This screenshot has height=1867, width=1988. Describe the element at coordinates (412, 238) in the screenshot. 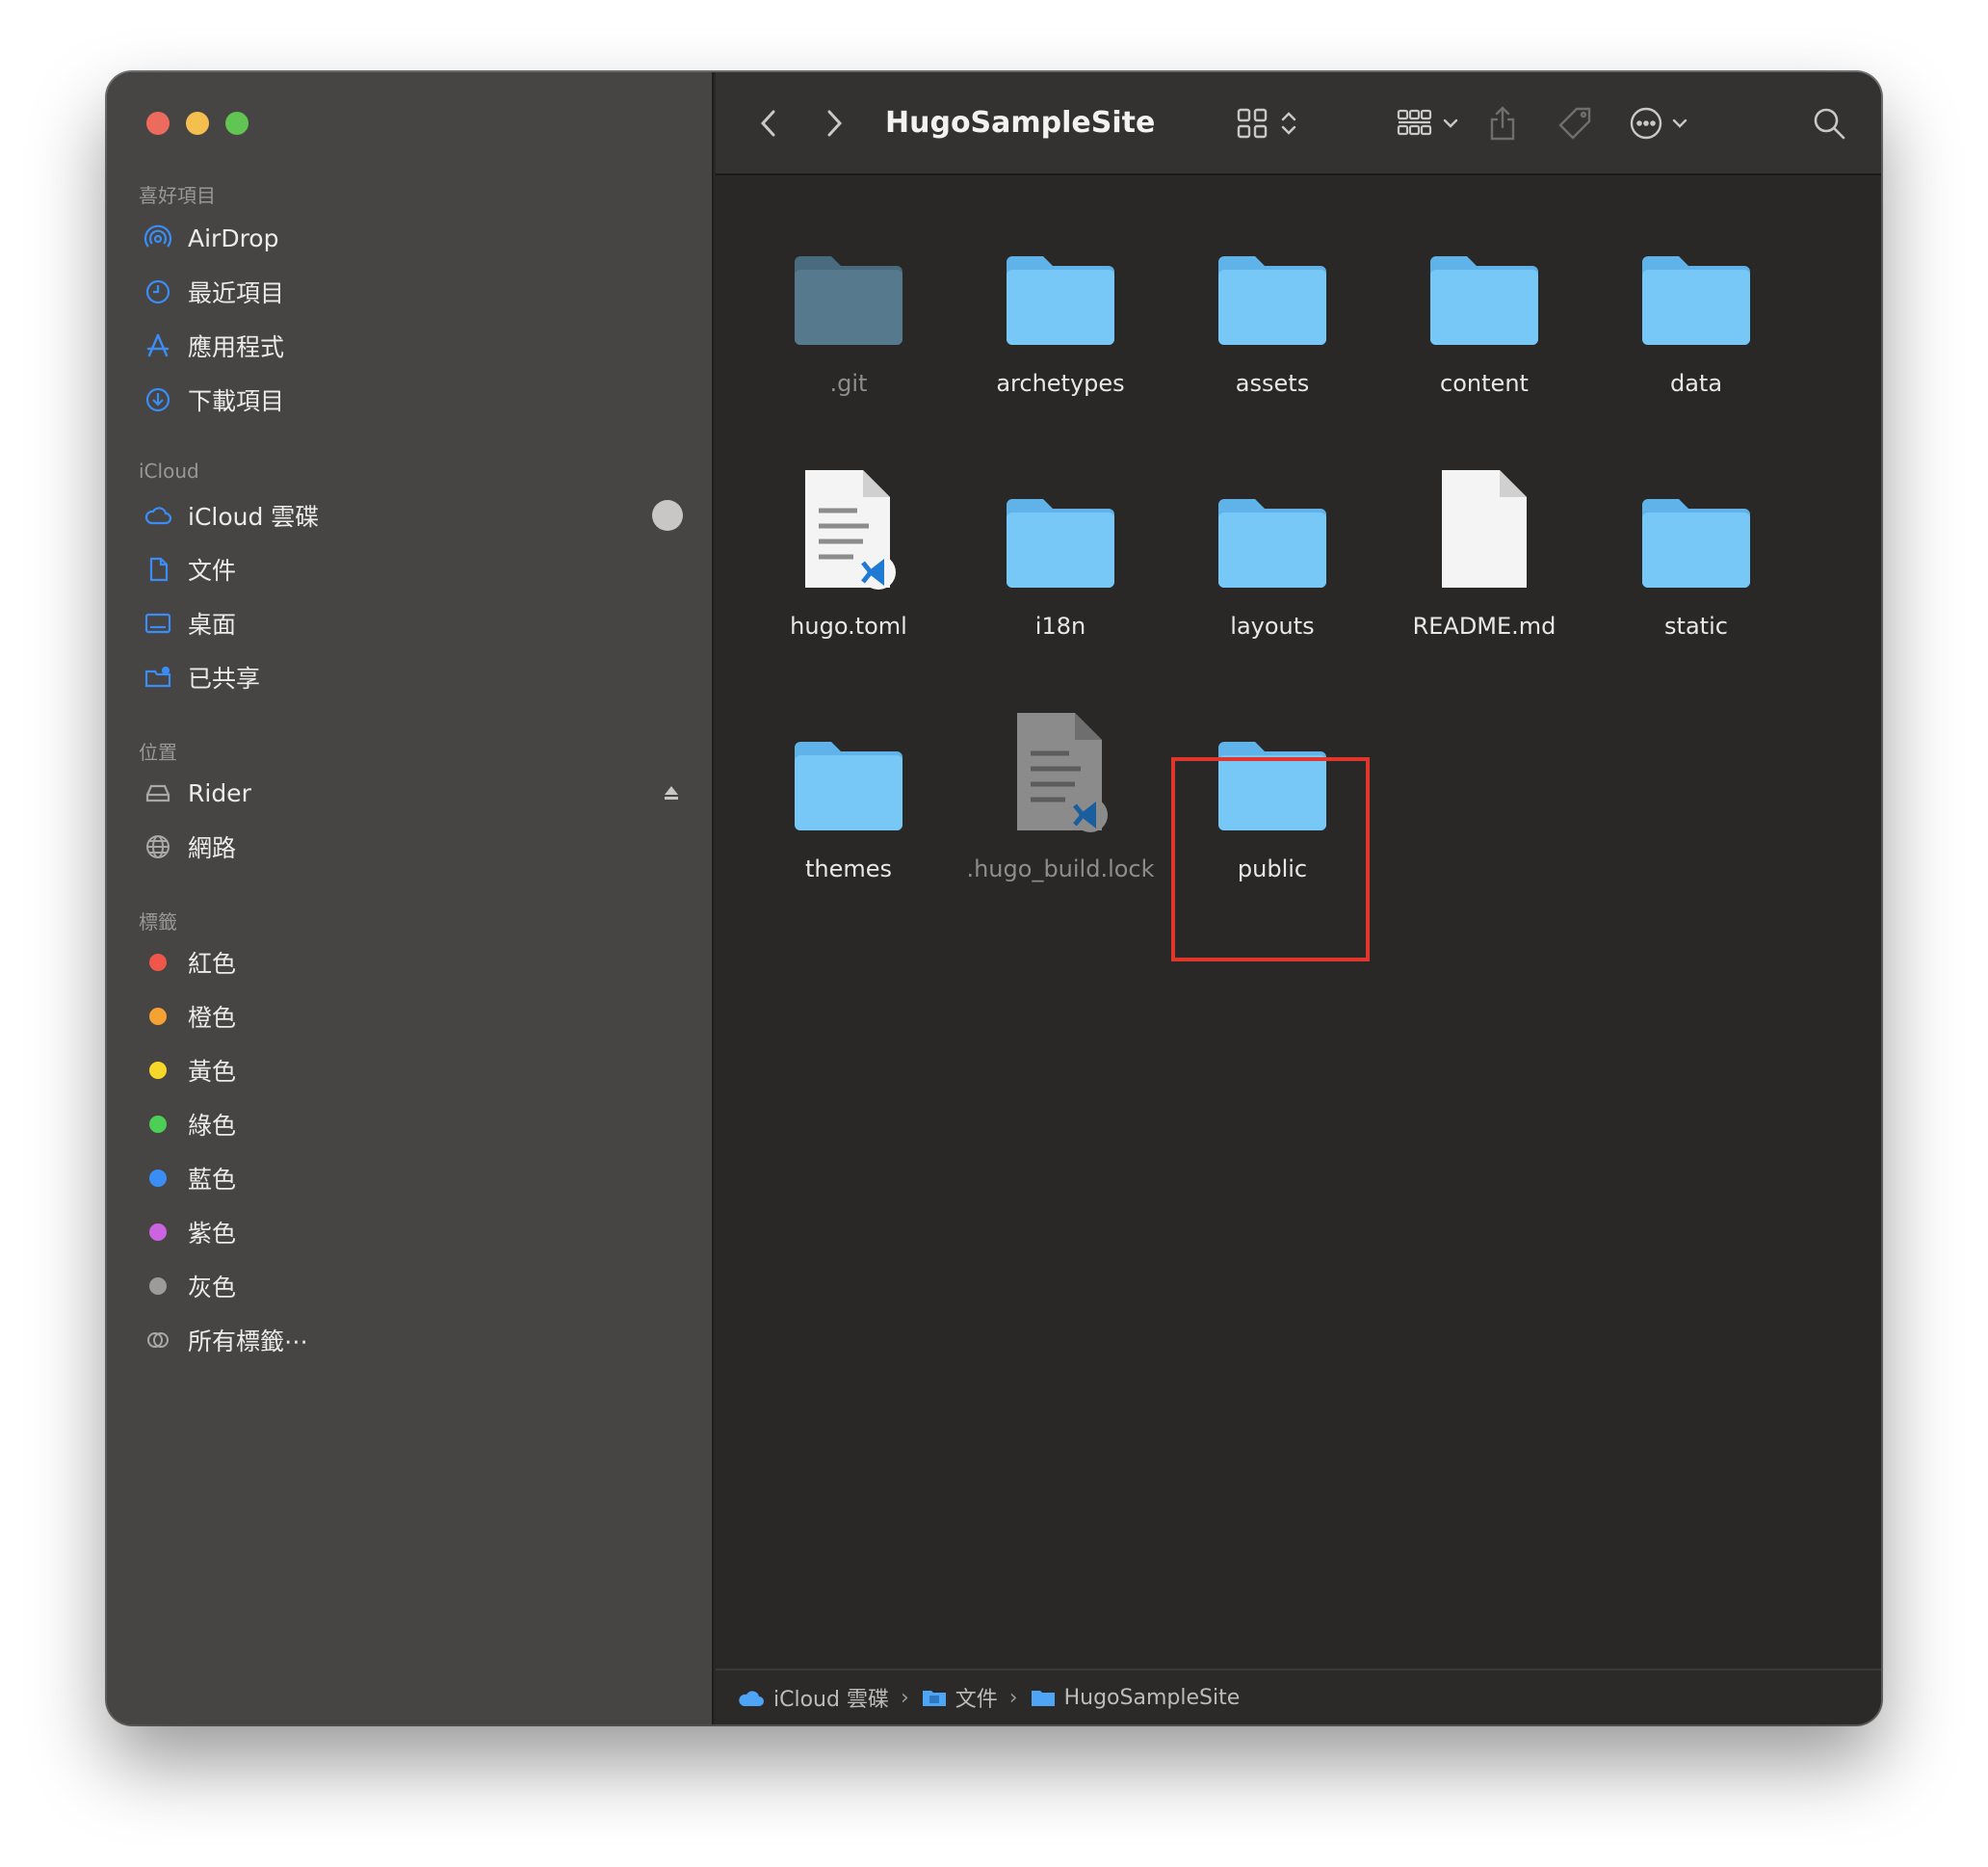

I see `sidebar-item-airdrop: AirDrop` at that location.